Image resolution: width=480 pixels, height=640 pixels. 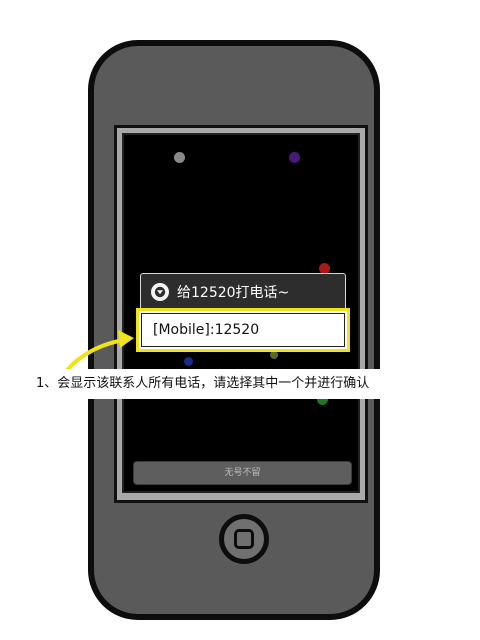 I want to click on home-square-icon, so click(x=244, y=539).